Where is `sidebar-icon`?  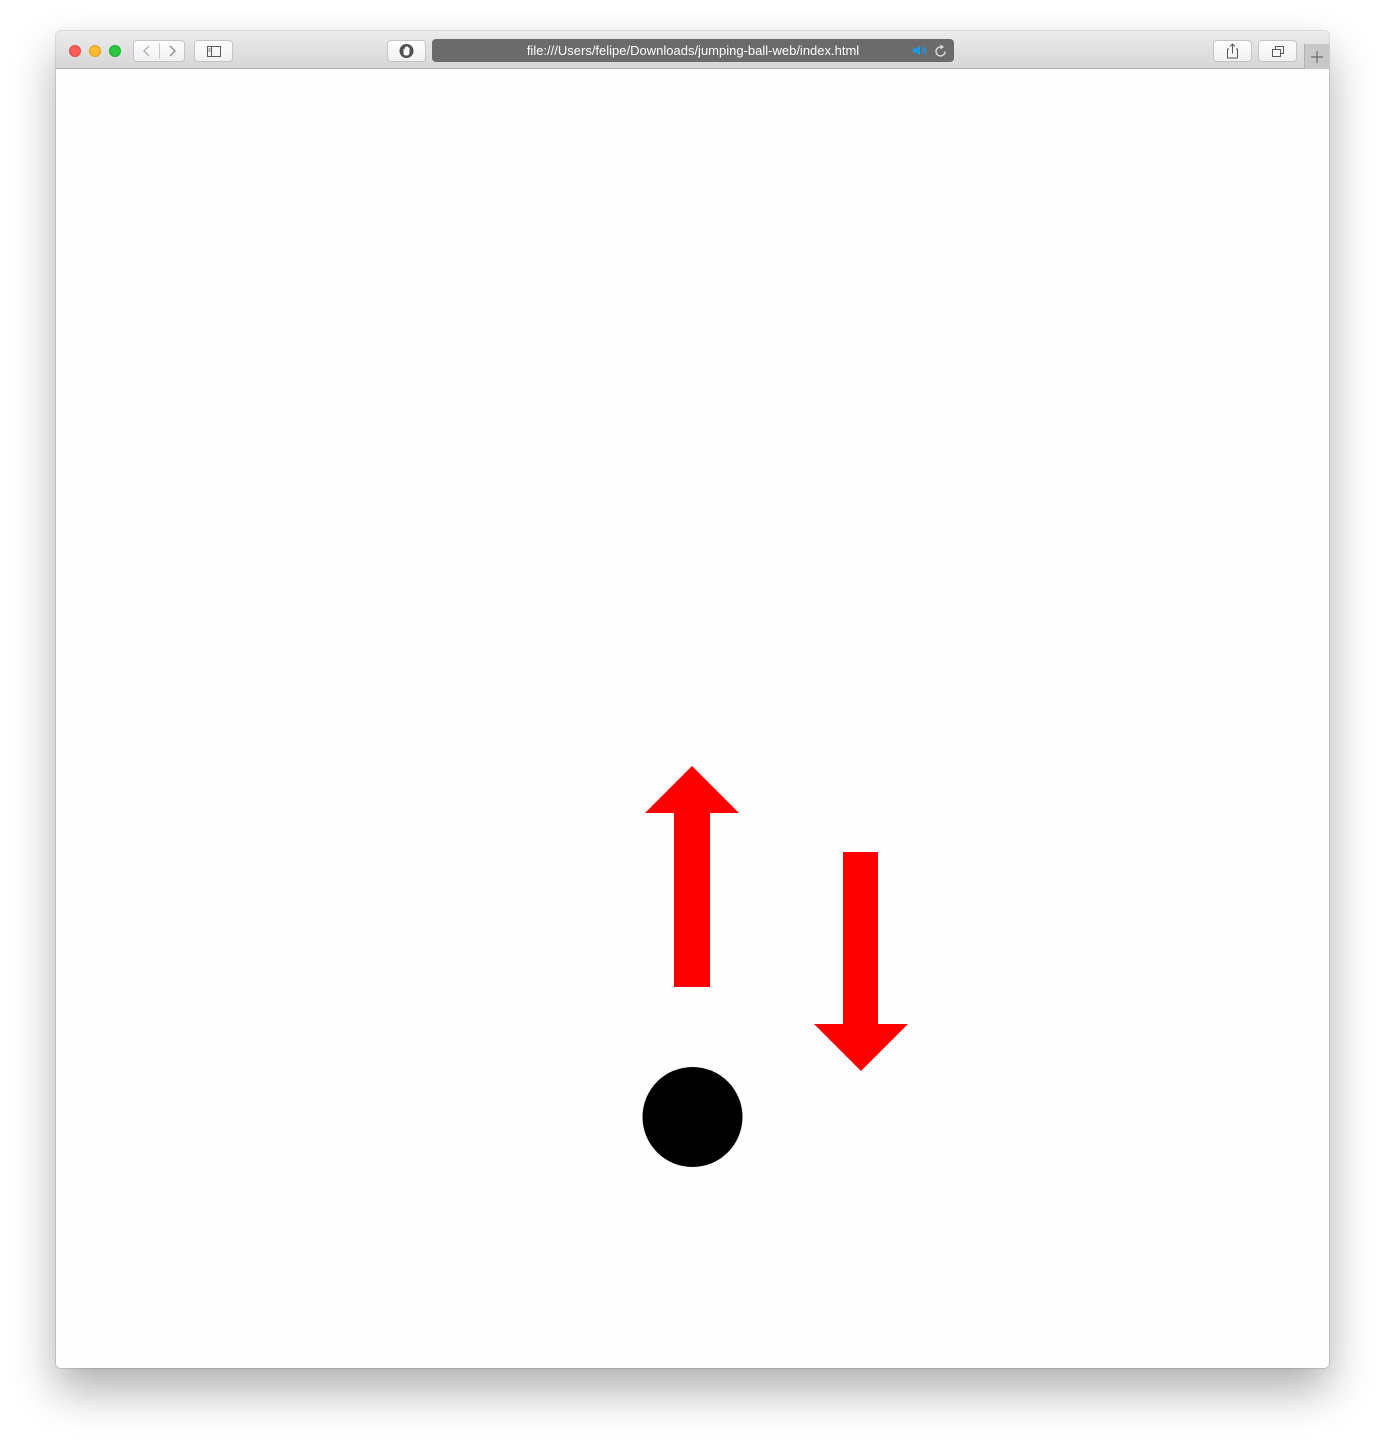 sidebar-icon is located at coordinates (214, 51).